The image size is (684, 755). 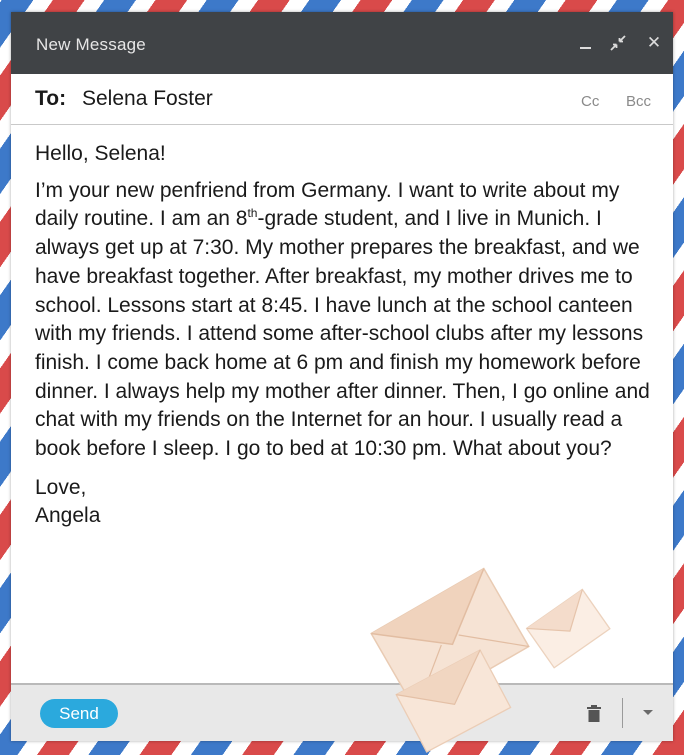 What do you see at coordinates (594, 714) in the screenshot?
I see `trash-icon` at bounding box center [594, 714].